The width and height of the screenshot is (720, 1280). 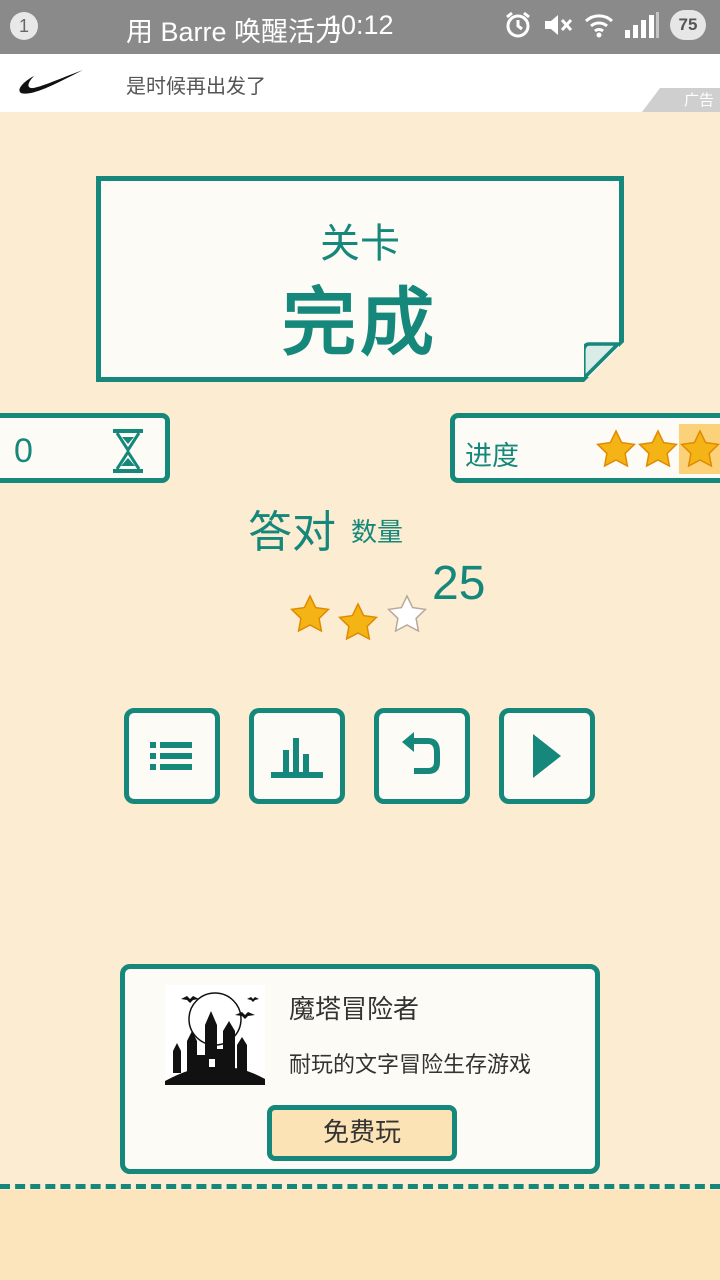 What do you see at coordinates (558, 25) in the screenshot?
I see `mute-icon` at bounding box center [558, 25].